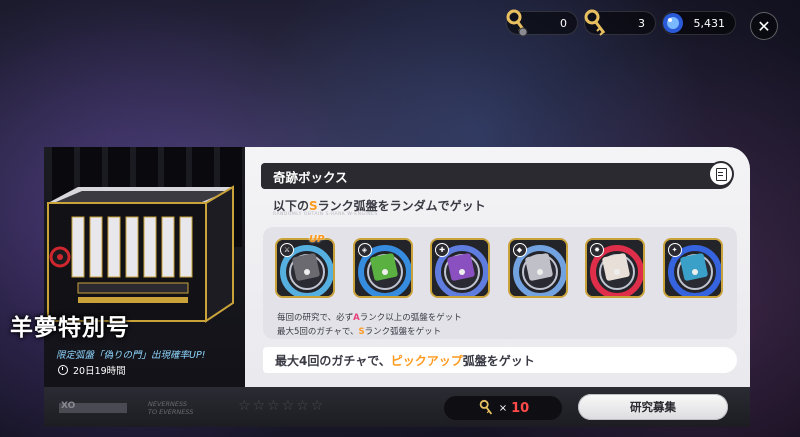 The image size is (800, 437). What do you see at coordinates (171, 412) in the screenshot?
I see `slogan-line-2: TO EVERNESS` at bounding box center [171, 412].